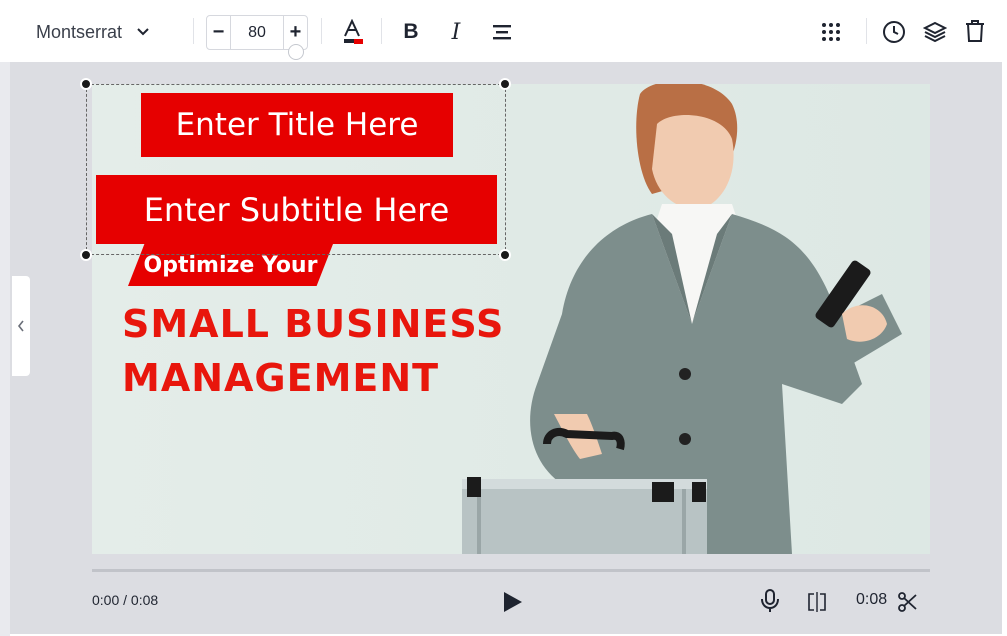 The height and width of the screenshot is (636, 1007). I want to click on resize-handle-bottom-right, so click(505, 255).